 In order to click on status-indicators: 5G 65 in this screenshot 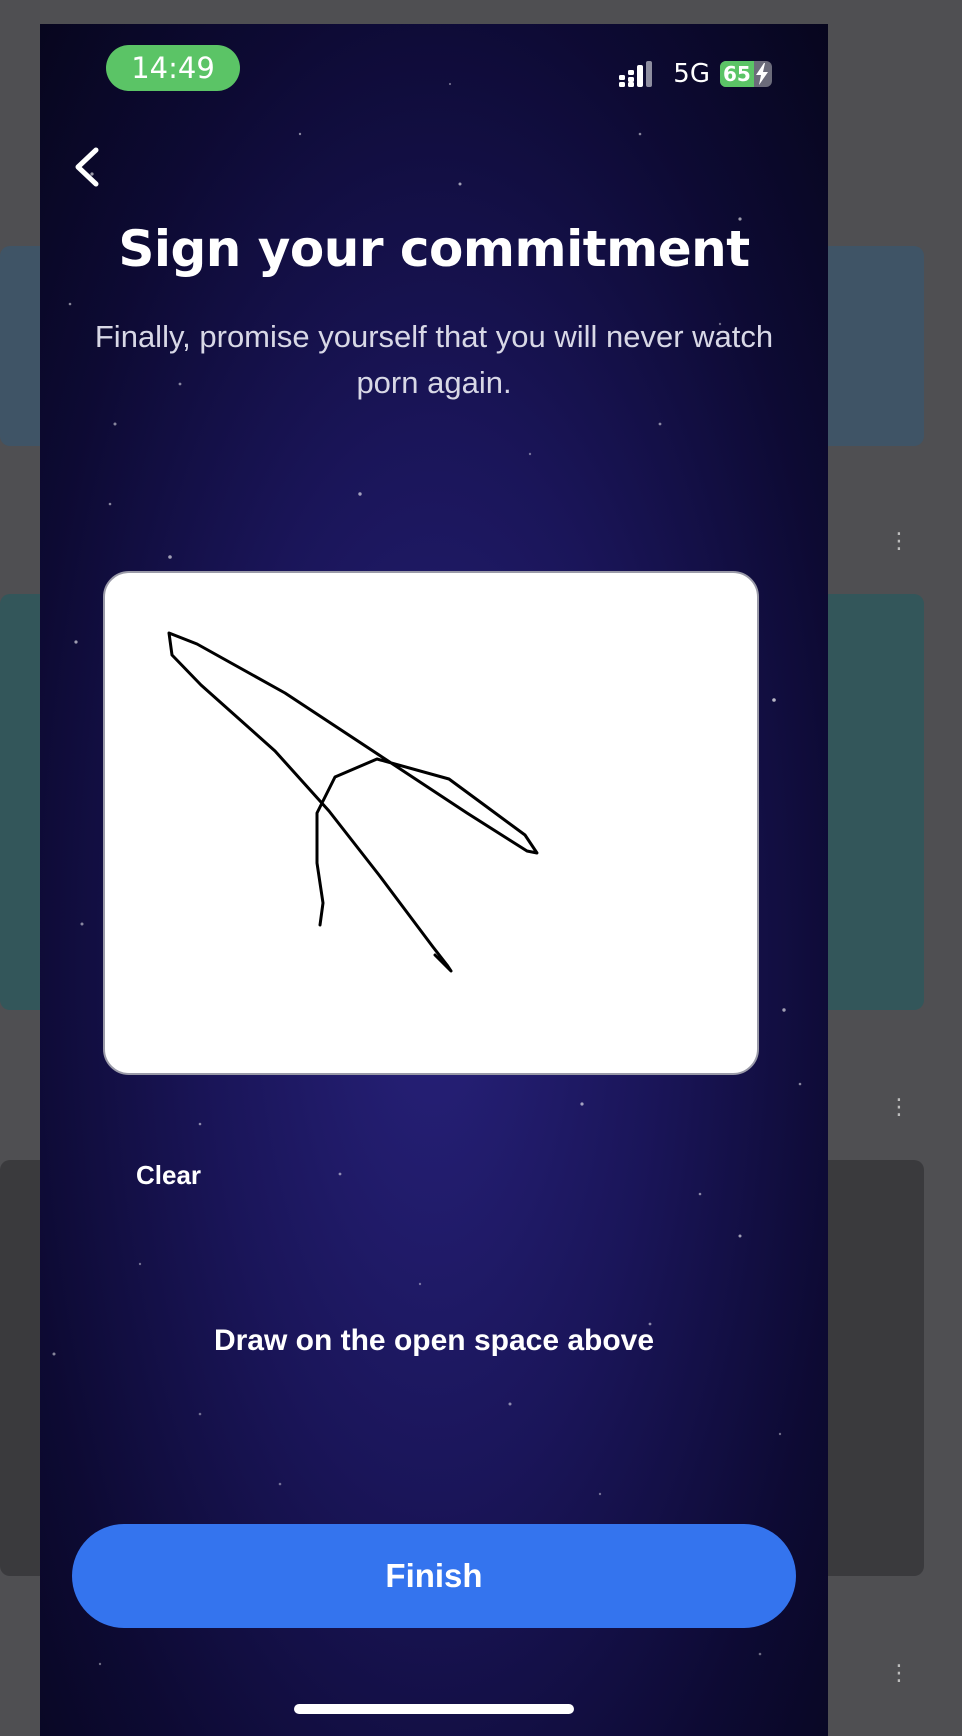, I will do `click(695, 74)`.